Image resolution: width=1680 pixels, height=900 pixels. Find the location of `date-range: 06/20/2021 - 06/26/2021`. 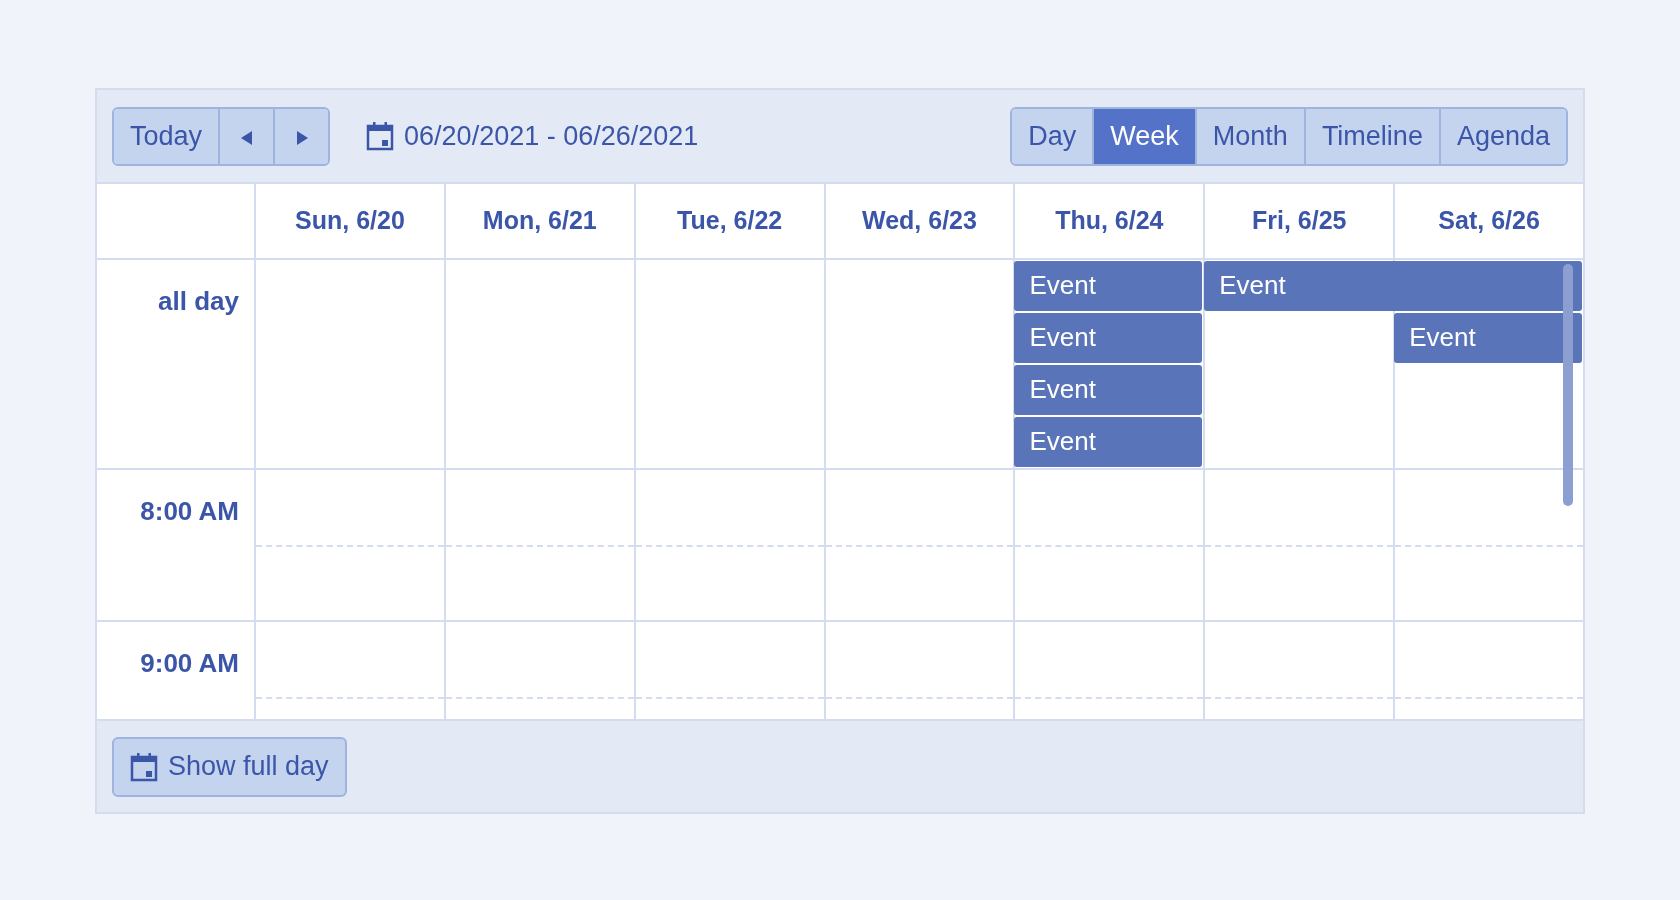

date-range: 06/20/2021 - 06/26/2021 is located at coordinates (551, 136).